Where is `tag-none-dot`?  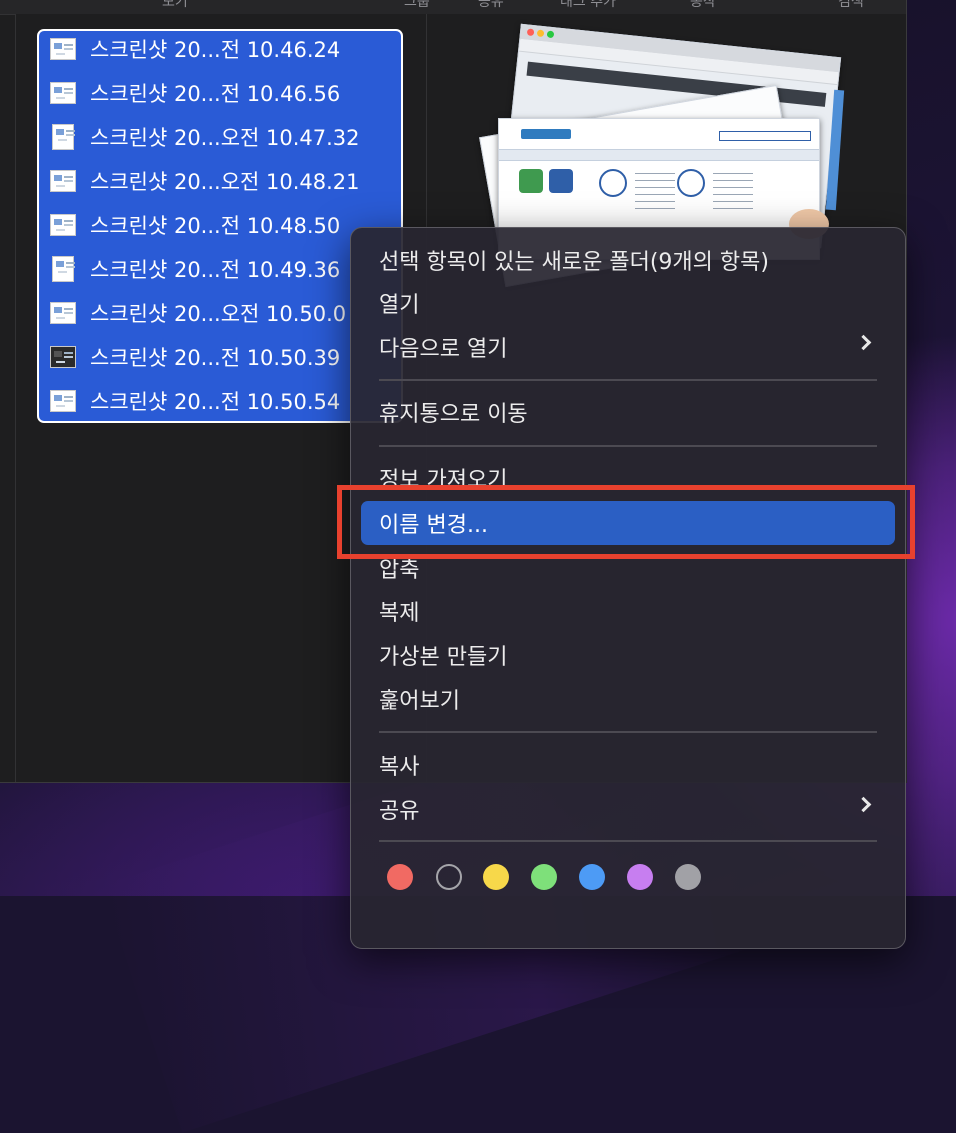
tag-none-dot is located at coordinates (449, 877).